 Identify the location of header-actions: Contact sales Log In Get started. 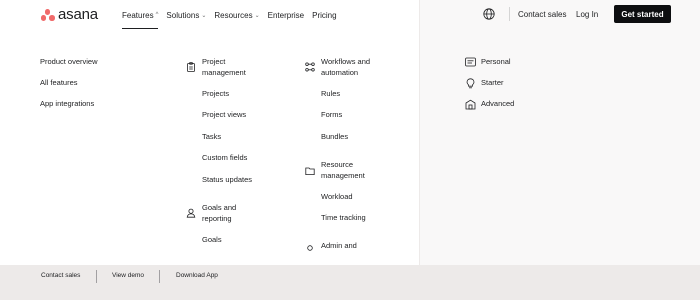
(559, 15).